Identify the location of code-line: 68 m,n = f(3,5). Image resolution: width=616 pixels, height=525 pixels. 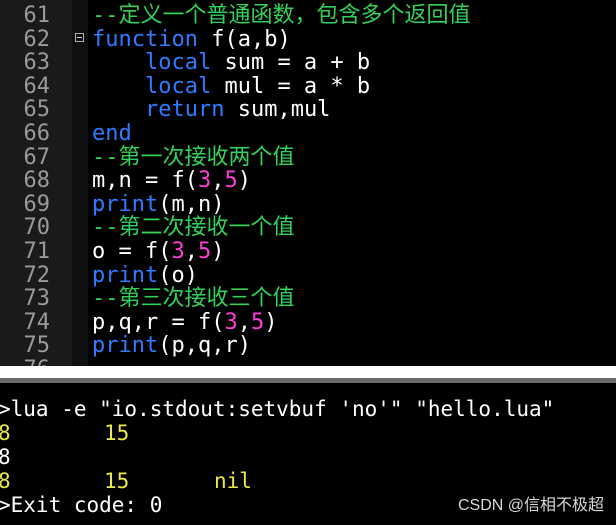
(308, 181).